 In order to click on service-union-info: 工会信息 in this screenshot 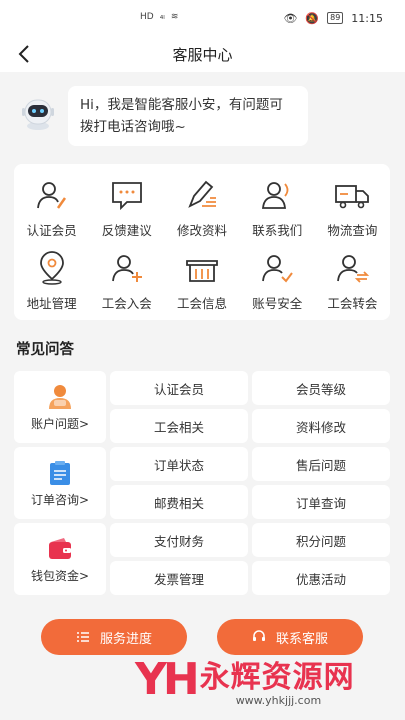, I will do `click(201, 281)`.